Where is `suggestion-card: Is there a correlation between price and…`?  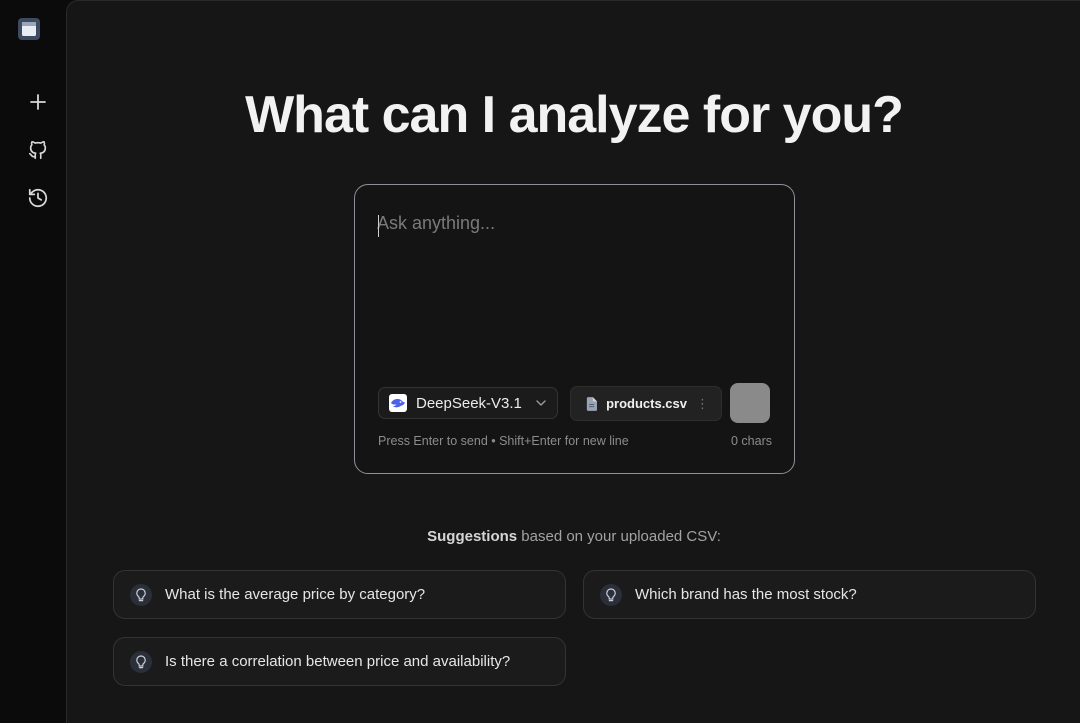 suggestion-card: Is there a correlation between price and… is located at coordinates (339, 661).